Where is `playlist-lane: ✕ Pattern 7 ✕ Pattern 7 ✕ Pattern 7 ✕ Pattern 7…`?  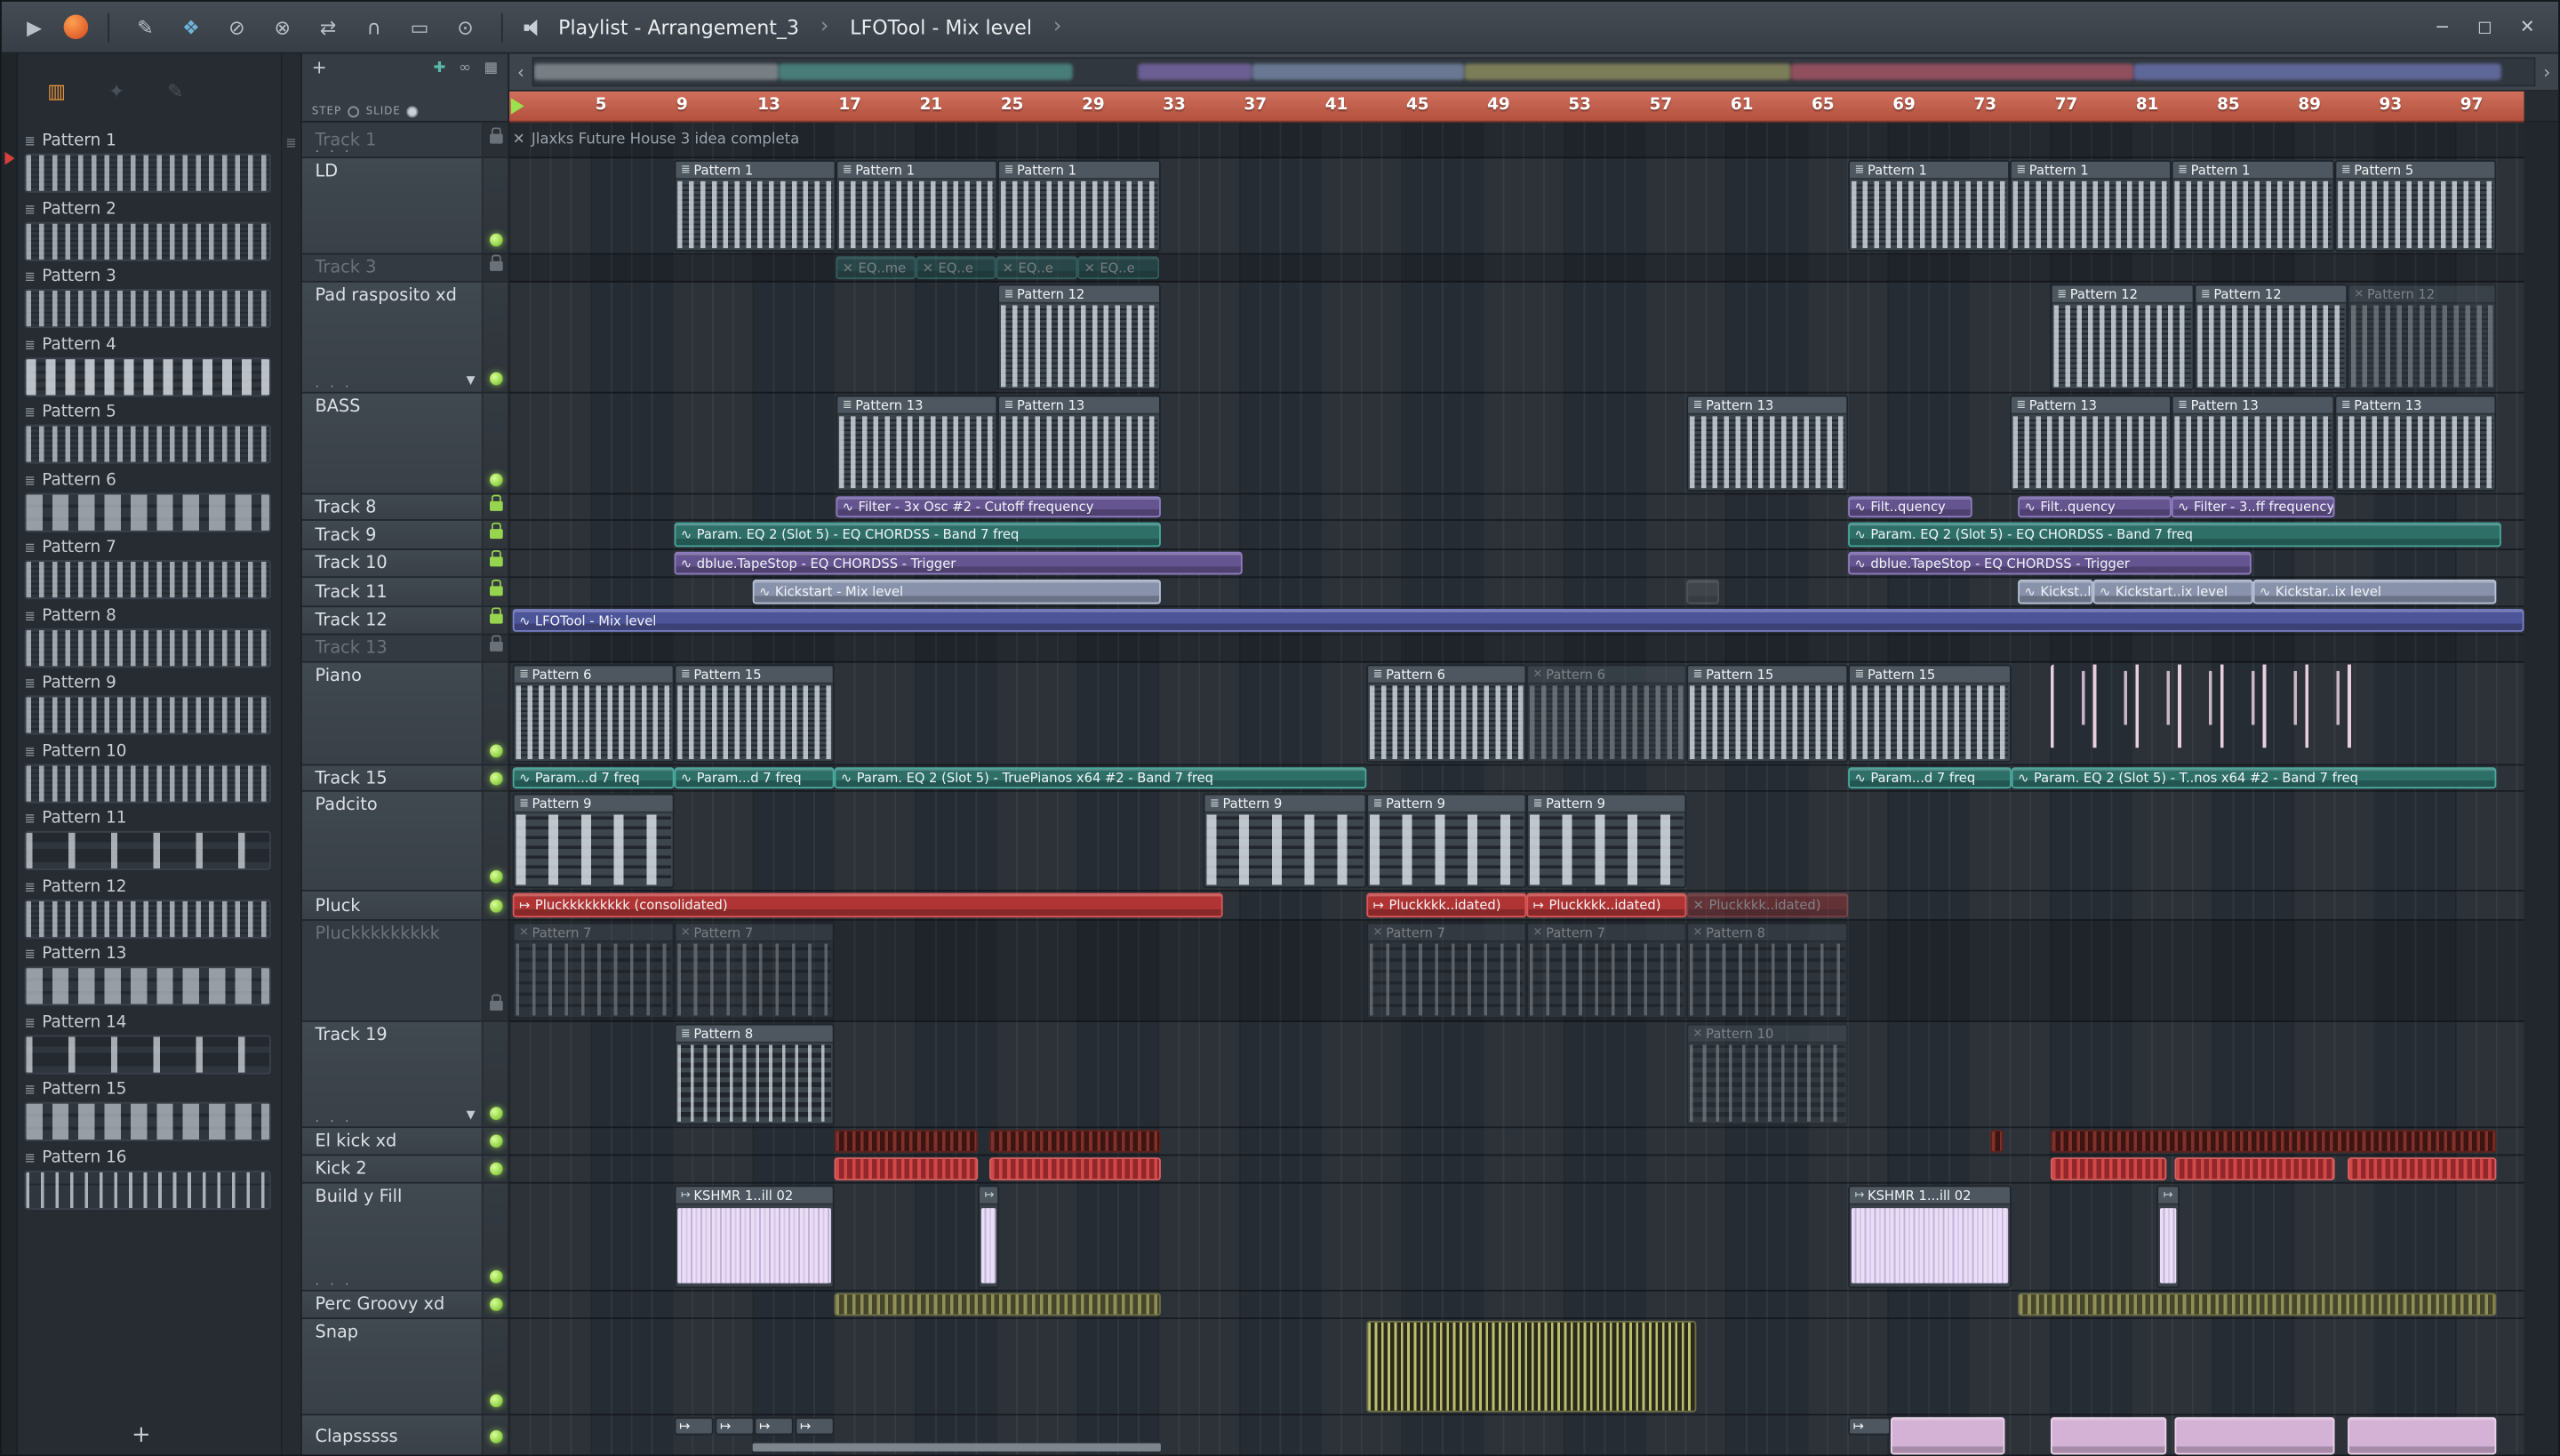
playlist-lane: ✕ Pattern 7 ✕ Pattern 7 ✕ Pattern 7 ✕ Pattern 7… is located at coordinates (1516, 971).